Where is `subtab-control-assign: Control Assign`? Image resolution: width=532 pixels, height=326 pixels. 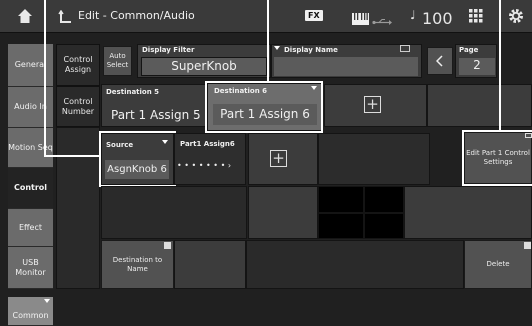 subtab-control-assign: Control Assign is located at coordinates (78, 65).